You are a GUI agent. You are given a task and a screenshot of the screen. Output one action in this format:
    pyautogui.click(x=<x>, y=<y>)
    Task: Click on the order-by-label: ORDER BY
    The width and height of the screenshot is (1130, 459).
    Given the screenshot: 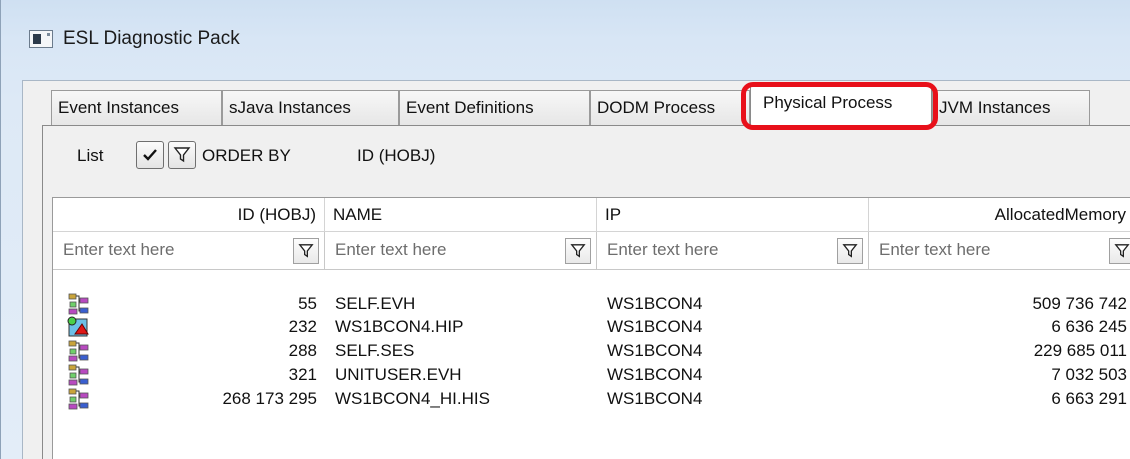 What is the action you would take?
    pyautogui.click(x=246, y=155)
    